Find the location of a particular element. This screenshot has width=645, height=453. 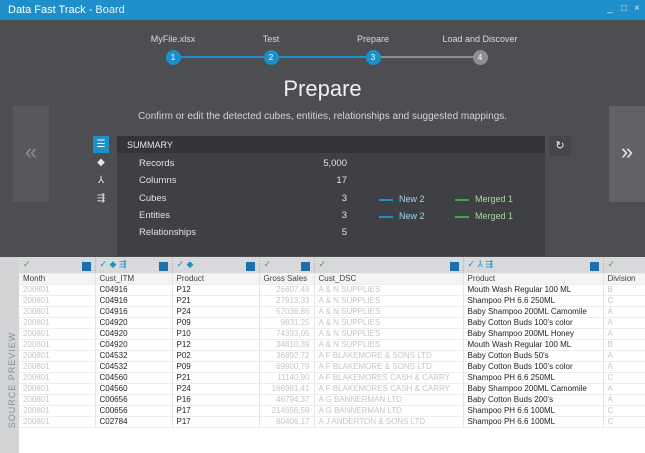

col-custdsc-mapping: ✓ is located at coordinates (389, 265).